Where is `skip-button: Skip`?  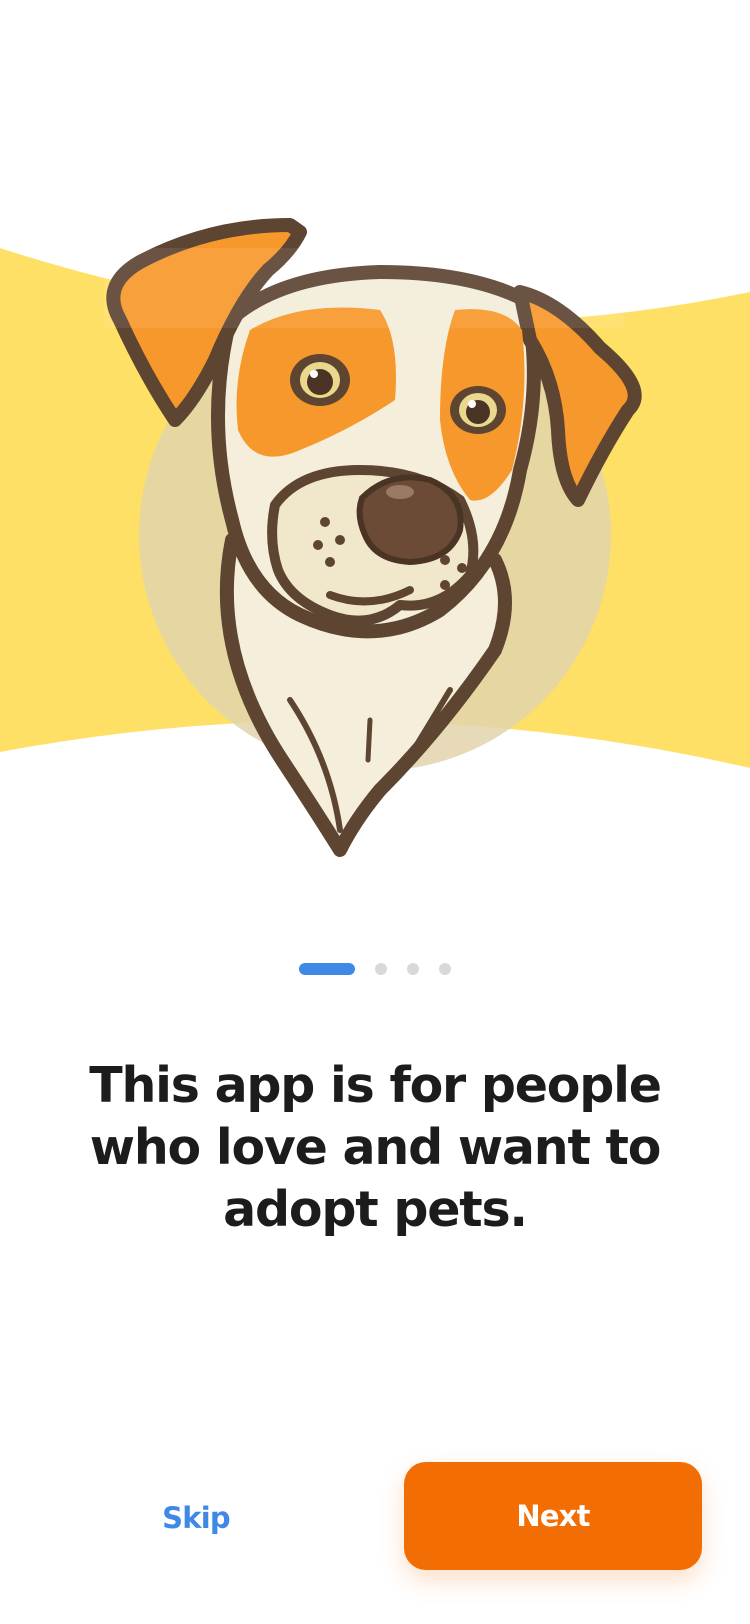 skip-button: Skip is located at coordinates (196, 1518).